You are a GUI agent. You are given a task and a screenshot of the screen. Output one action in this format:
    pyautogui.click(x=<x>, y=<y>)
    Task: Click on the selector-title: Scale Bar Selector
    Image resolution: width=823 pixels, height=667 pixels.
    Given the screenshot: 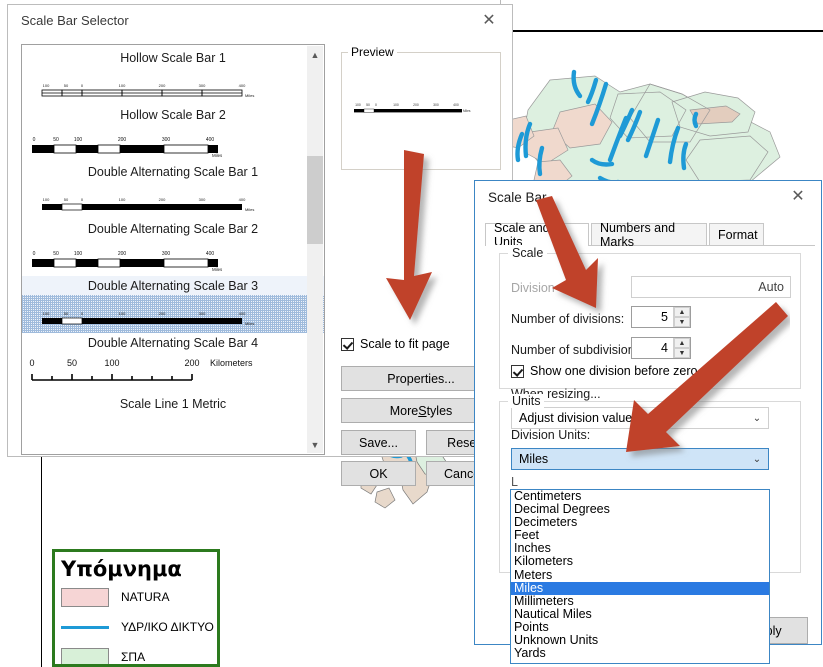 What is the action you would take?
    pyautogui.click(x=75, y=20)
    